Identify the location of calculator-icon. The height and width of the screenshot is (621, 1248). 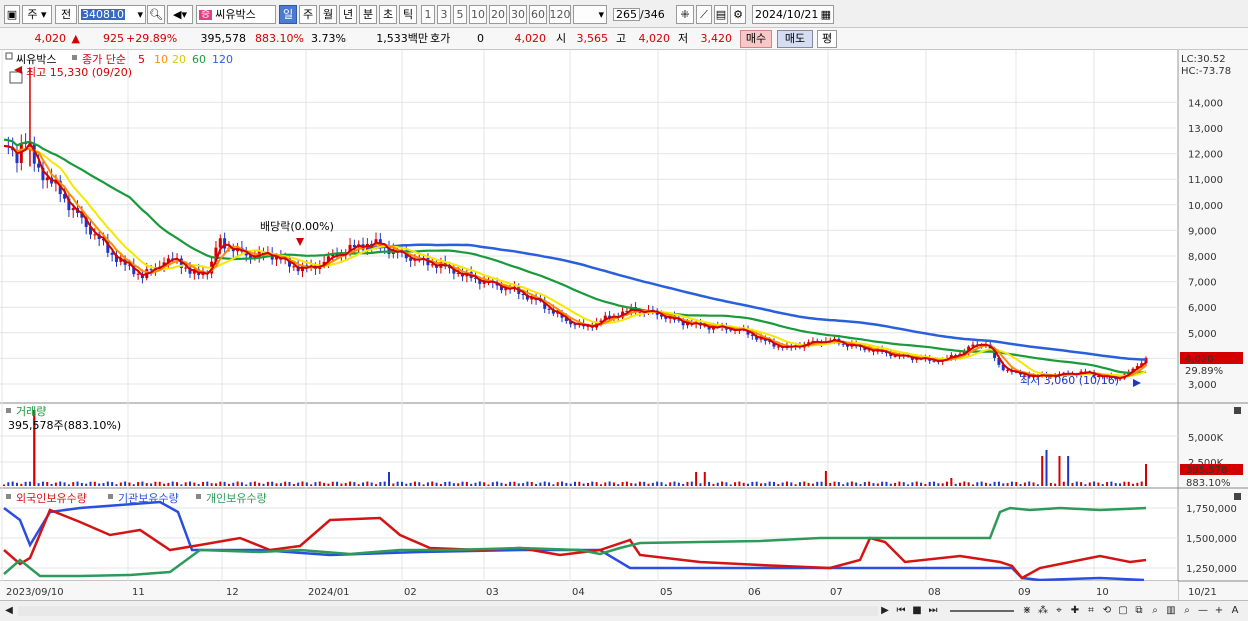
(16, 77).